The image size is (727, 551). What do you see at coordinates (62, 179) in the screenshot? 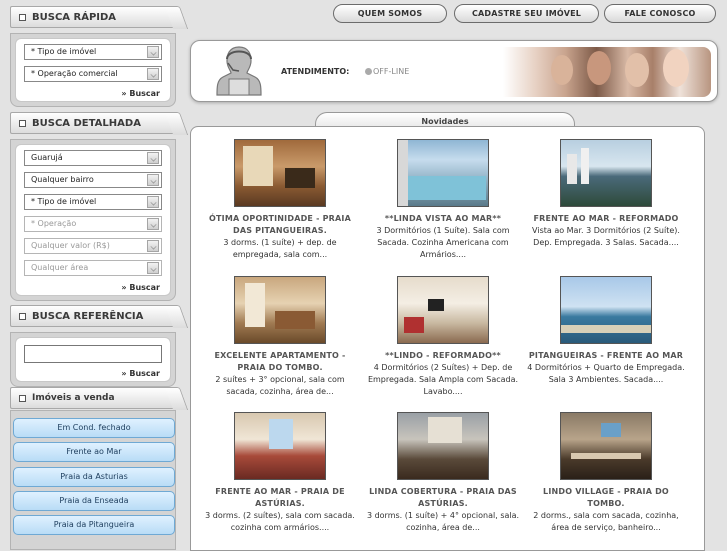
I see `bairro-value: Qualquer bairro` at bounding box center [62, 179].